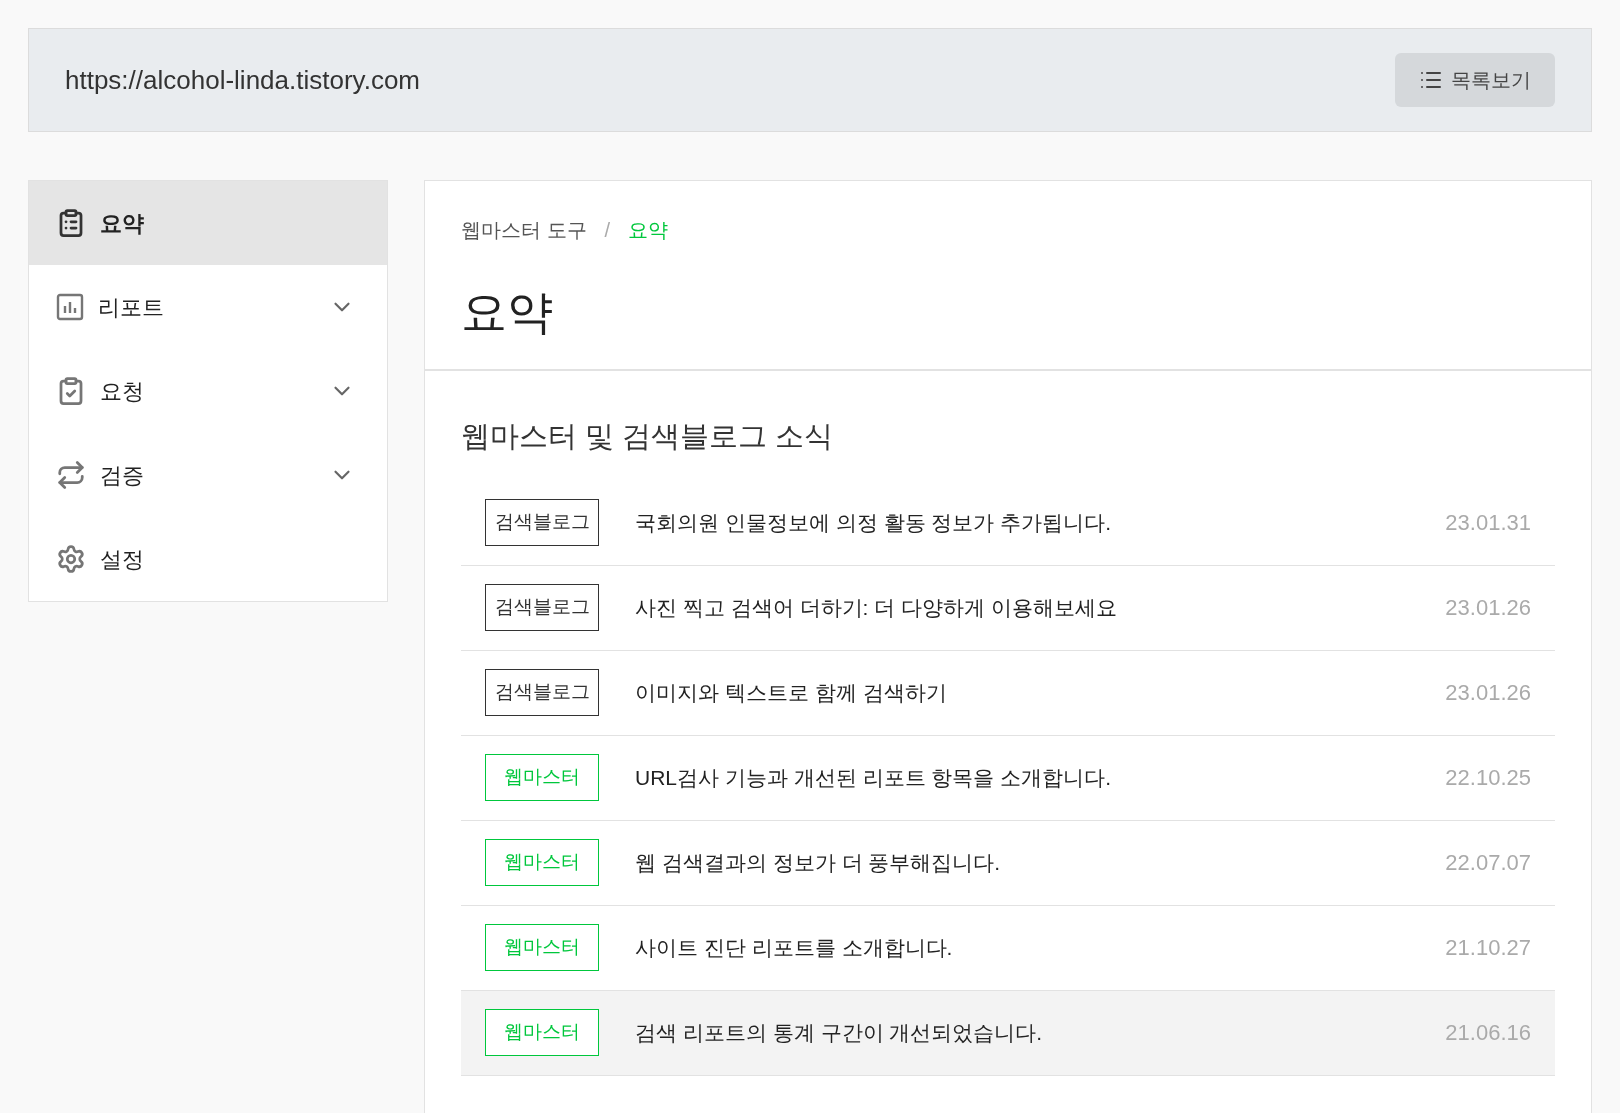  What do you see at coordinates (1040, 607) in the screenshot?
I see `news-title: 사진 찍고 검색어 더하기: 더 다양하게 이용해보세요` at bounding box center [1040, 607].